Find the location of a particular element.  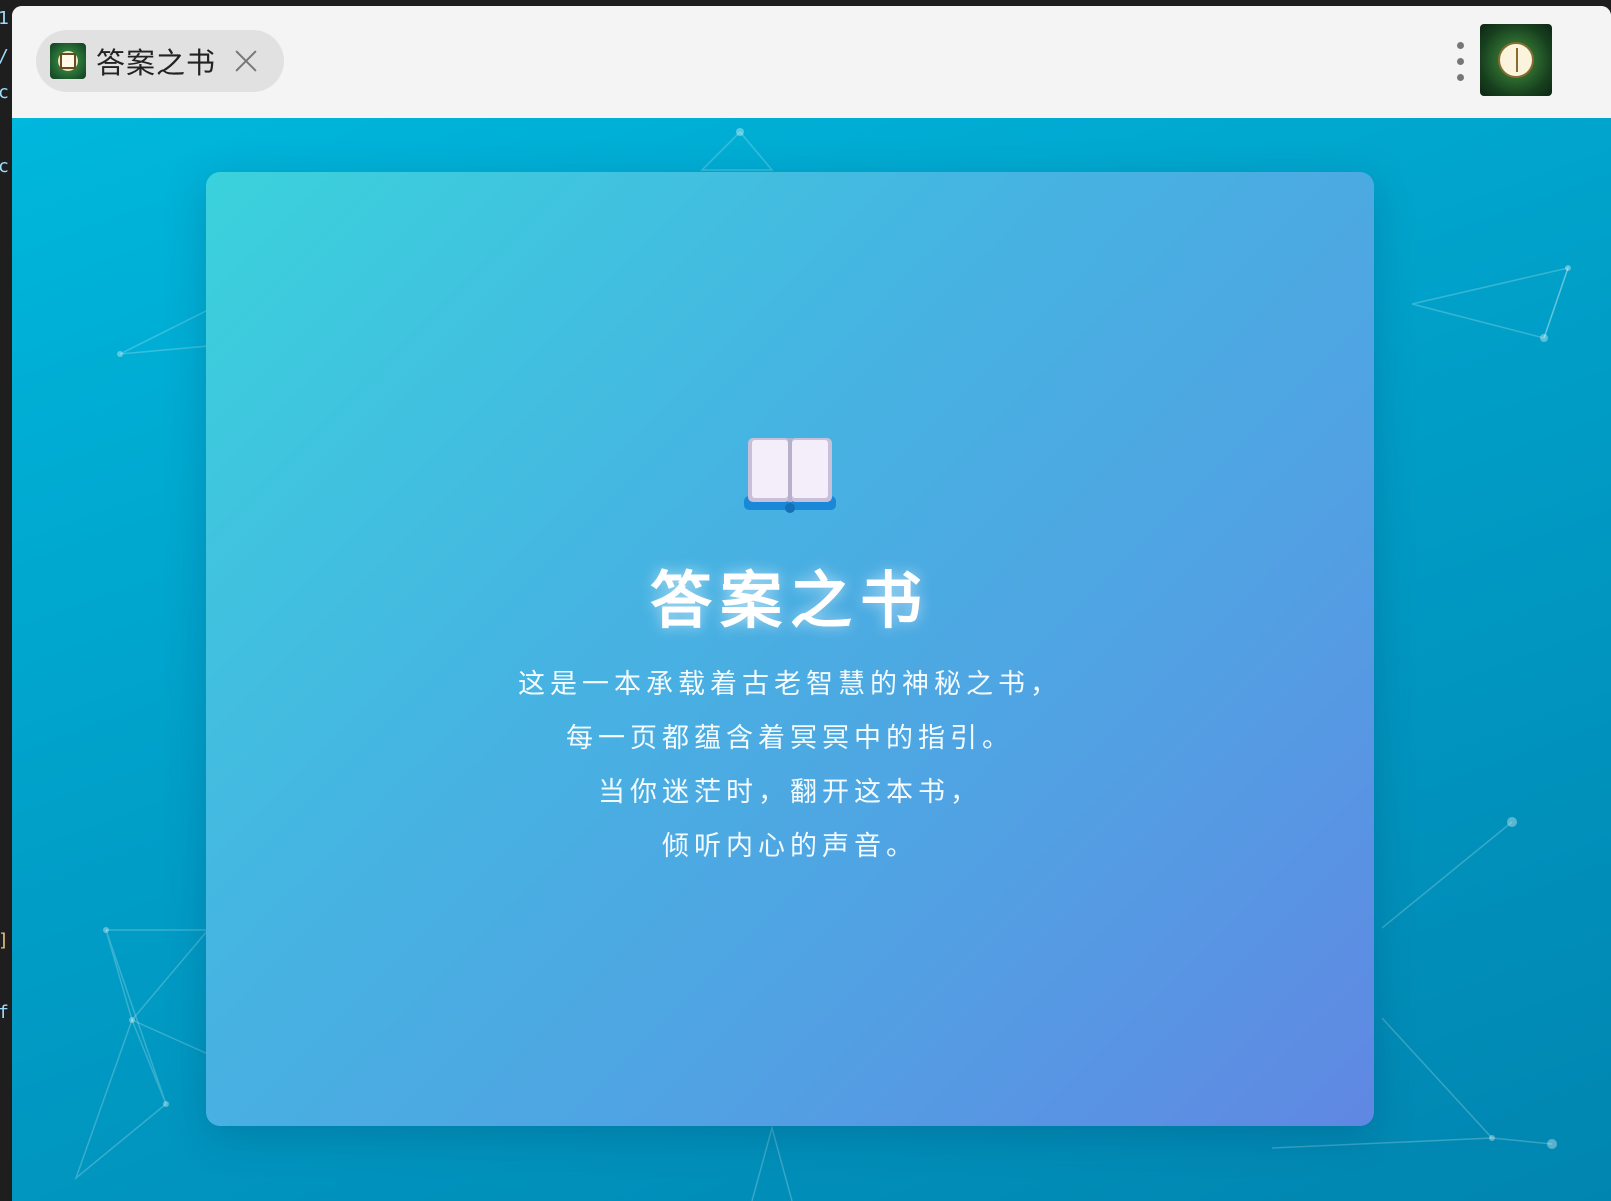

title-bar: 答案之书 is located at coordinates (811, 62).